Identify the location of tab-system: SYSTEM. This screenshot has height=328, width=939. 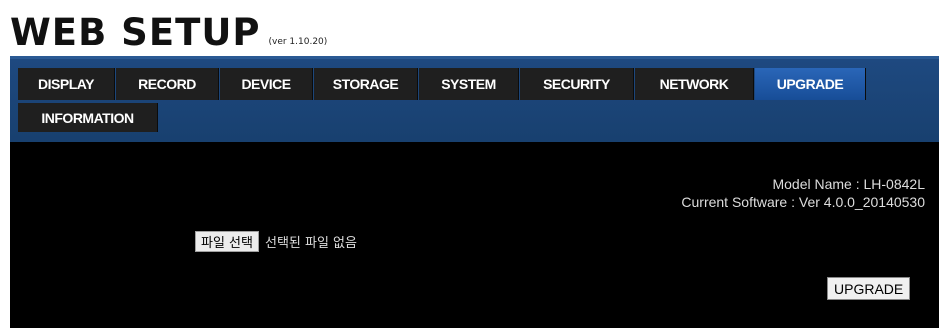
(469, 84).